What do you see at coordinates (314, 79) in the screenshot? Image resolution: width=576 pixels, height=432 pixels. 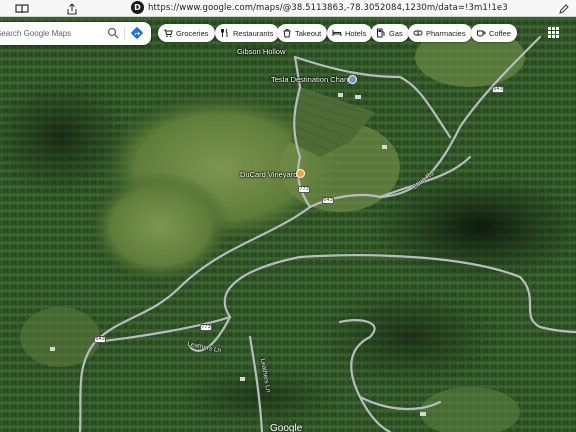 I see `place-label-tesla-charger: Tesla Destination Charger` at bounding box center [314, 79].